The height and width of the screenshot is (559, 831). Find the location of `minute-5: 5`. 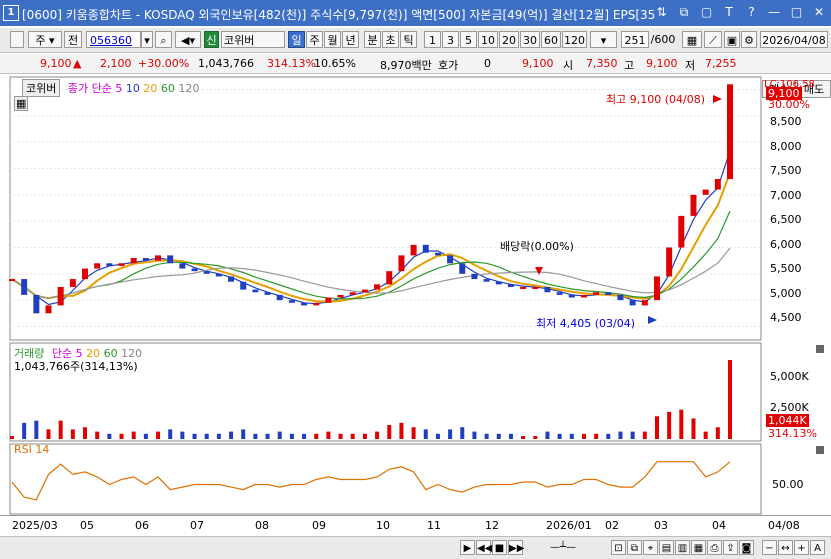

minute-5: 5 is located at coordinates (468, 39).